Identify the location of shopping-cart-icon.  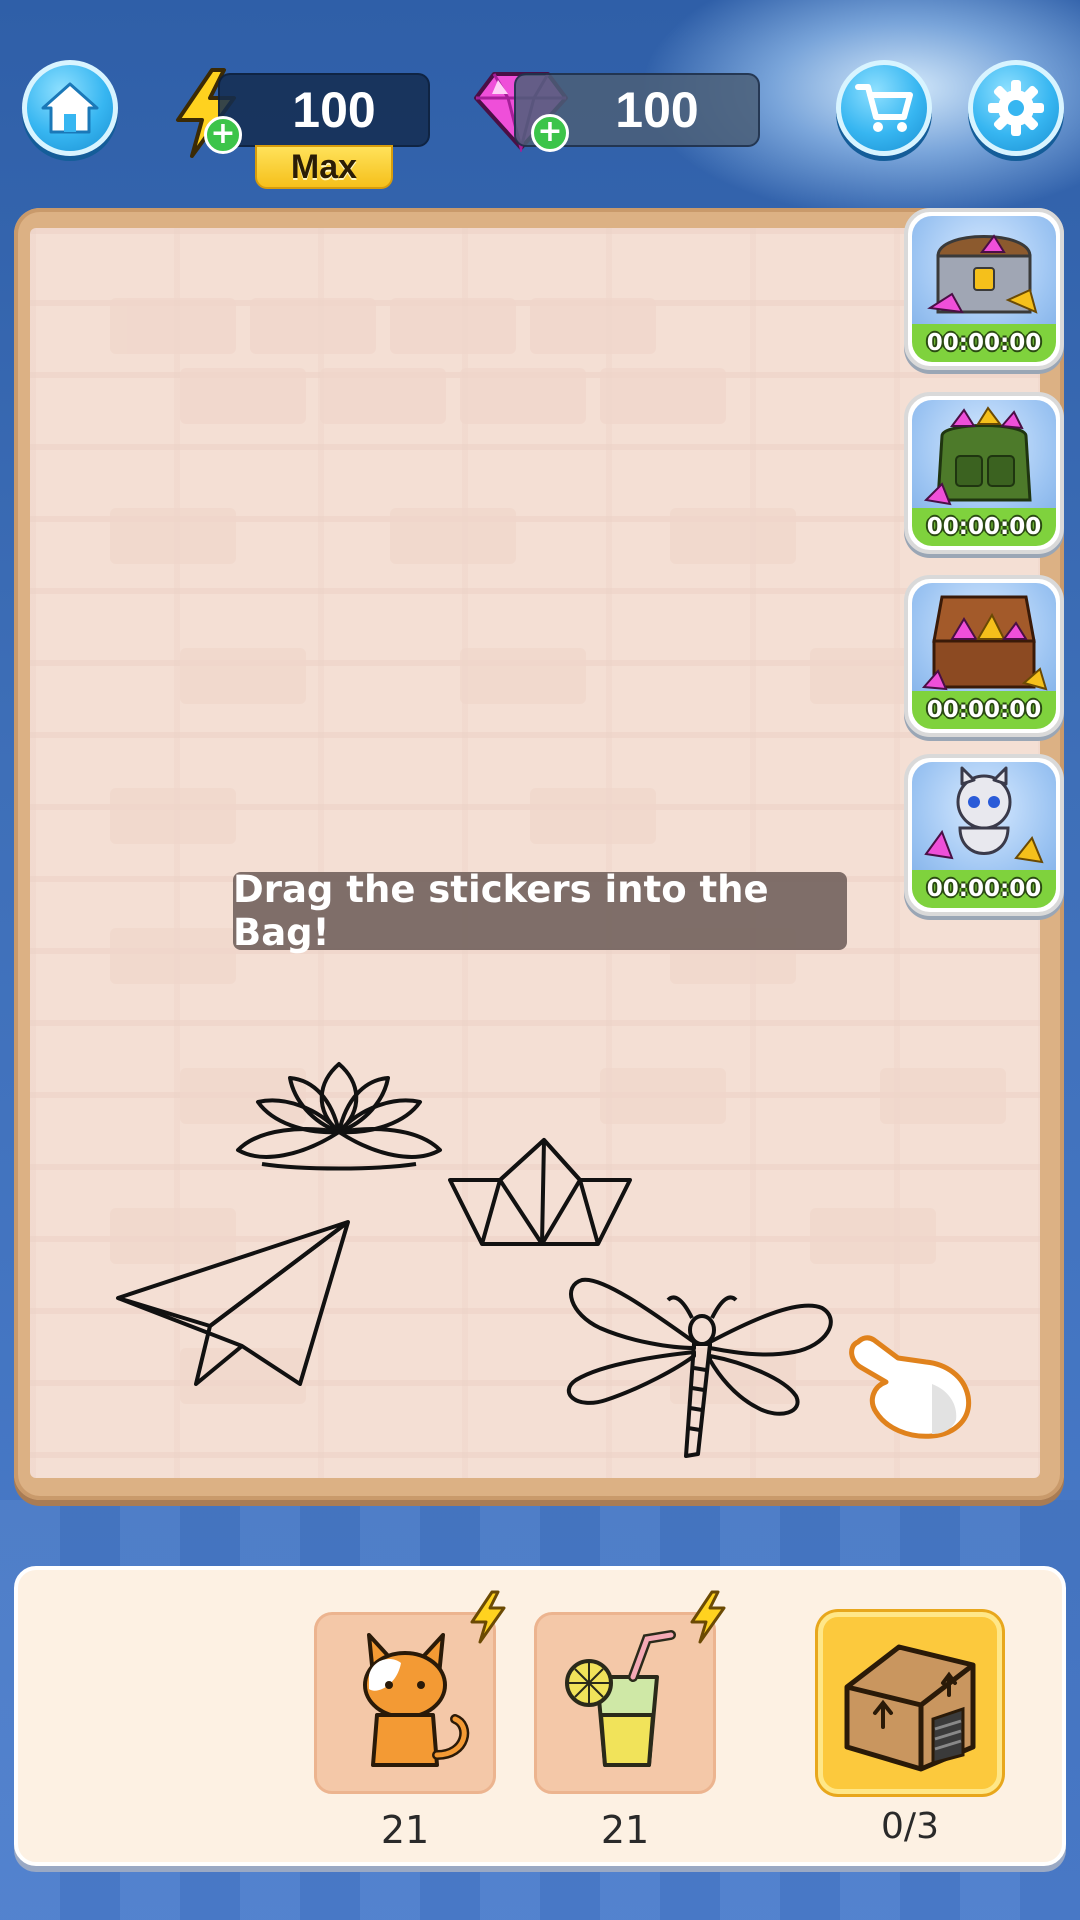
(884, 108).